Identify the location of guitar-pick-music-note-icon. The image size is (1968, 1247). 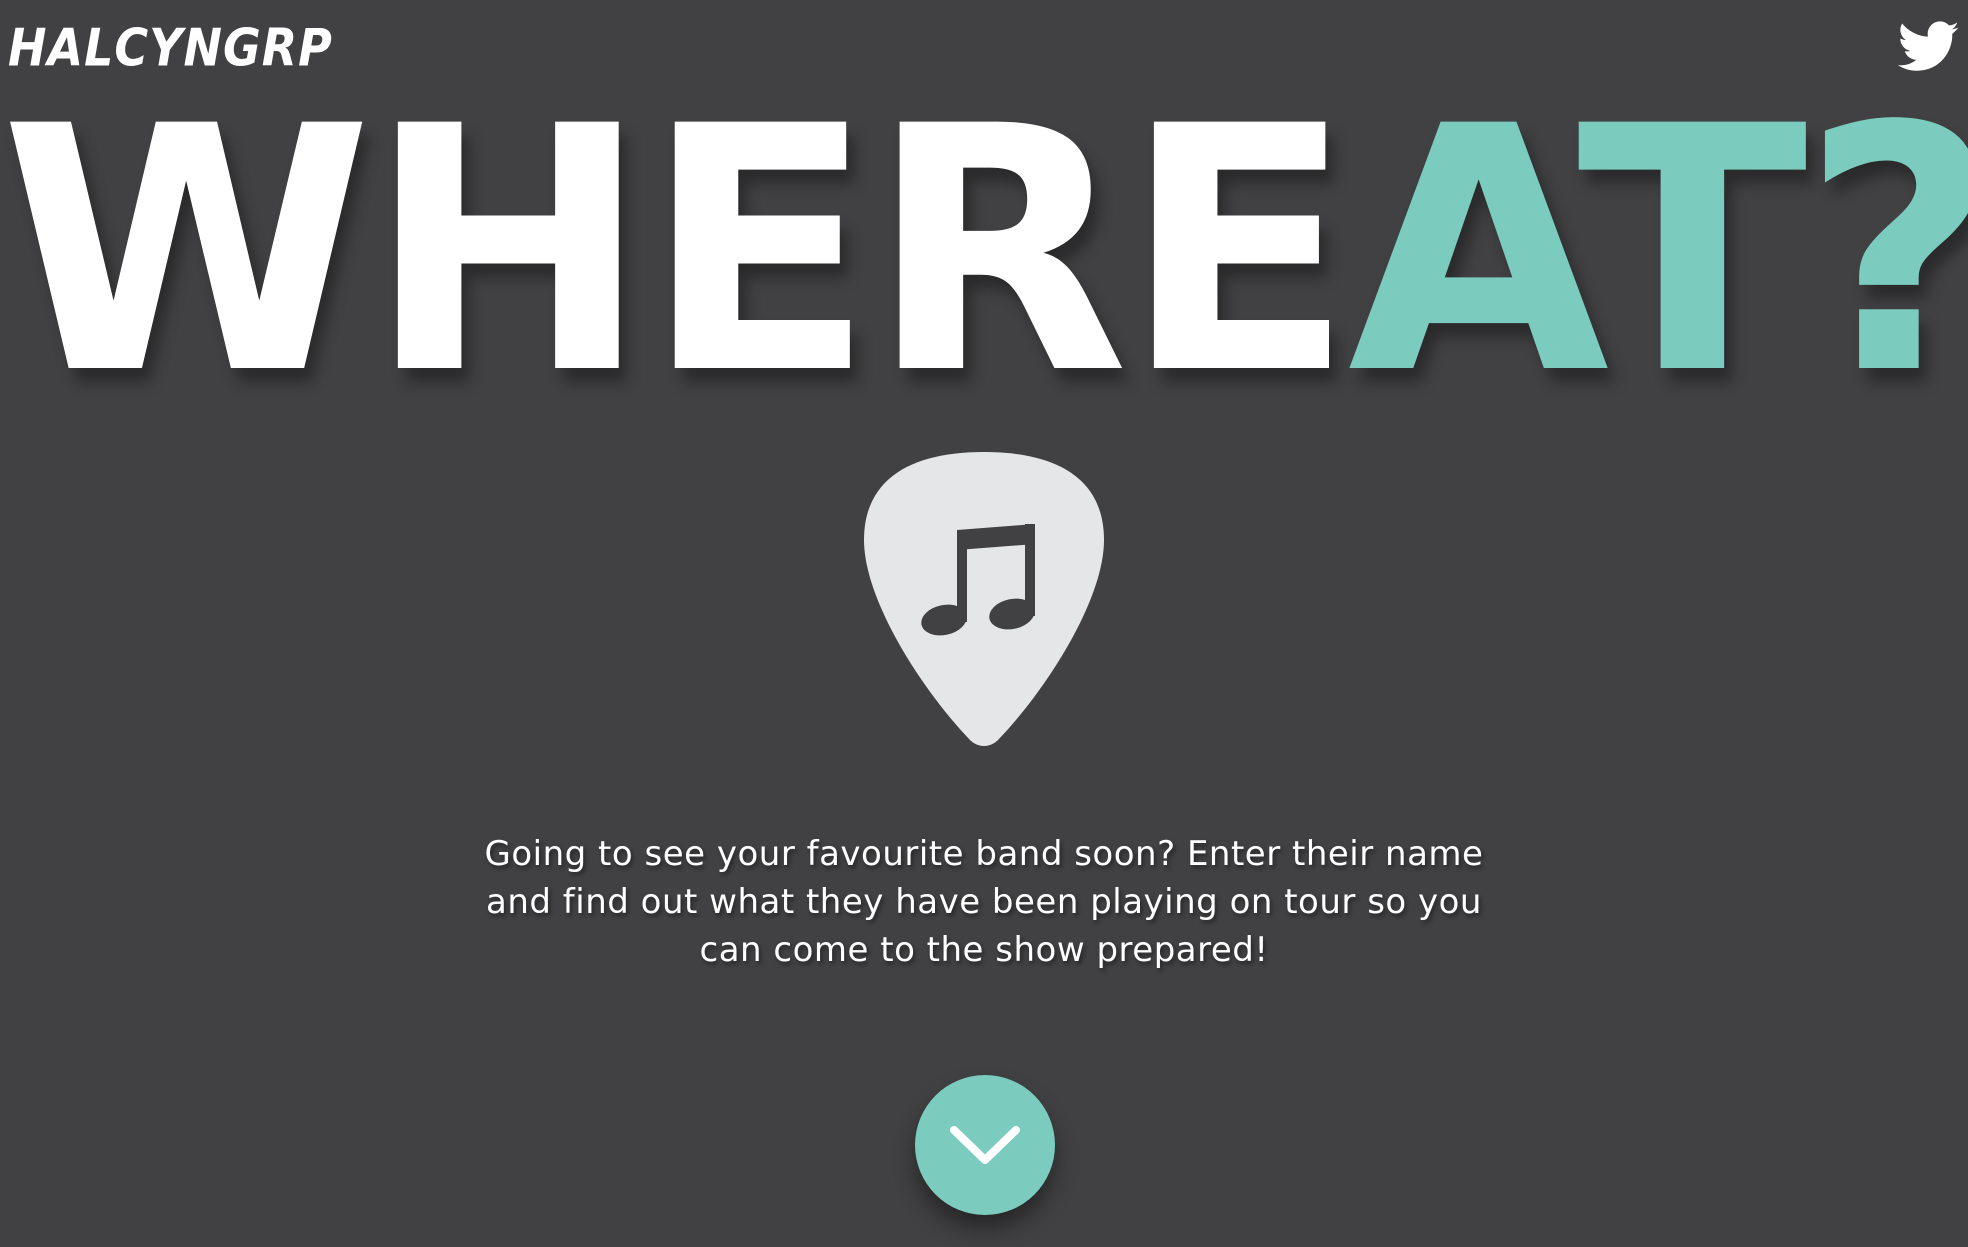
(984, 598).